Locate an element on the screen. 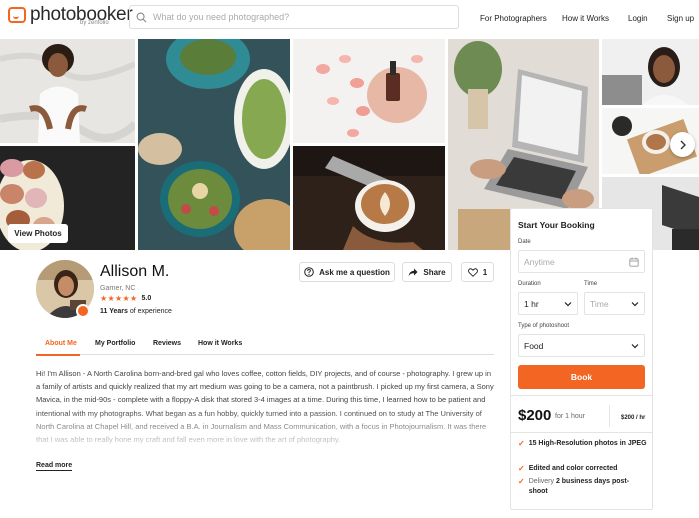 This screenshot has width=699, height=518. price-unit: for 1 hour is located at coordinates (570, 416).